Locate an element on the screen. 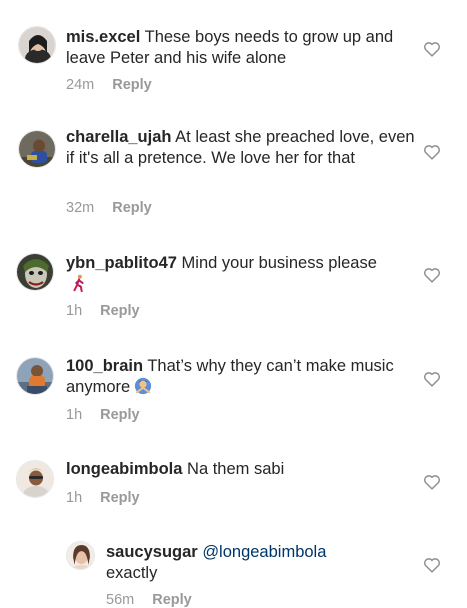 This screenshot has width=467, height=608. comment-username: ybn_pablito47 is located at coordinates (121, 263).